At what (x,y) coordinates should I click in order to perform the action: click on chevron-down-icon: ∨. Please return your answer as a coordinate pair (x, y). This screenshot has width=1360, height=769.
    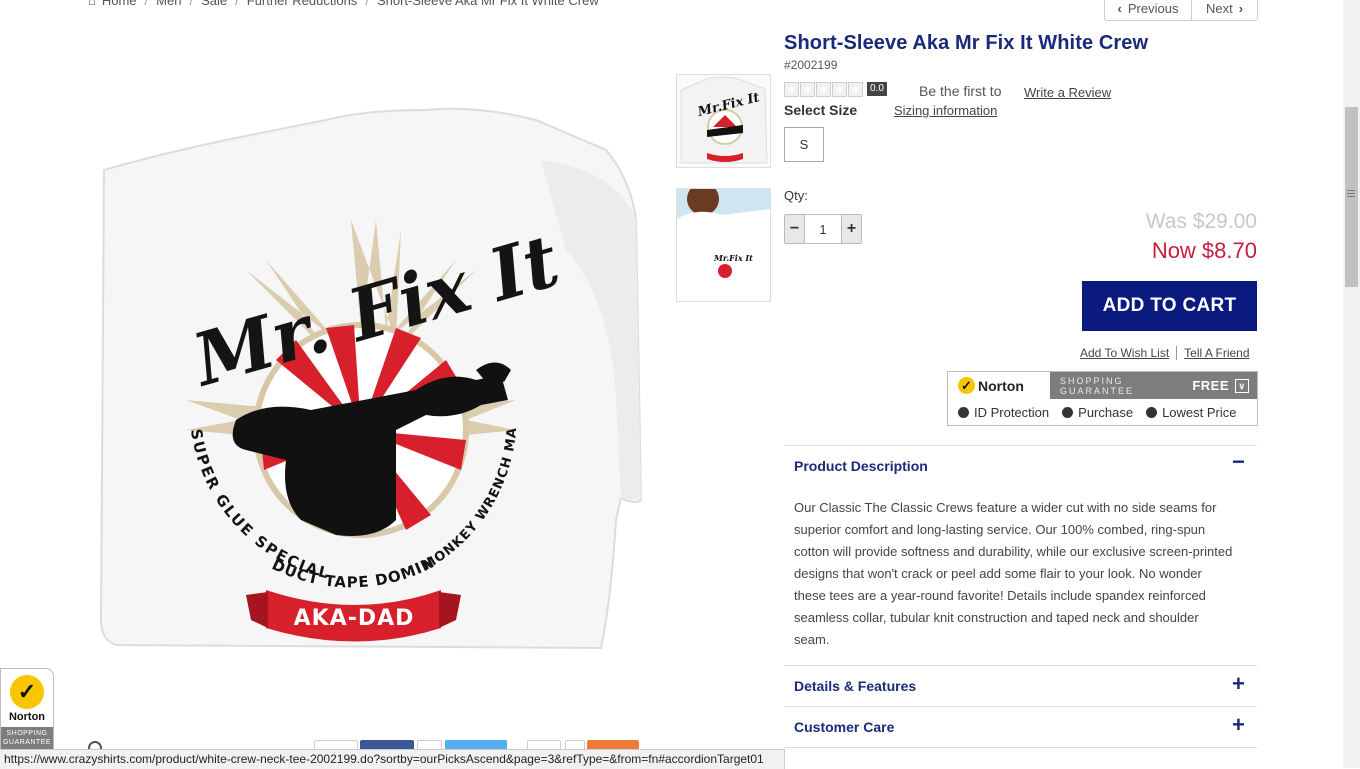
    Looking at the image, I should click on (1242, 385).